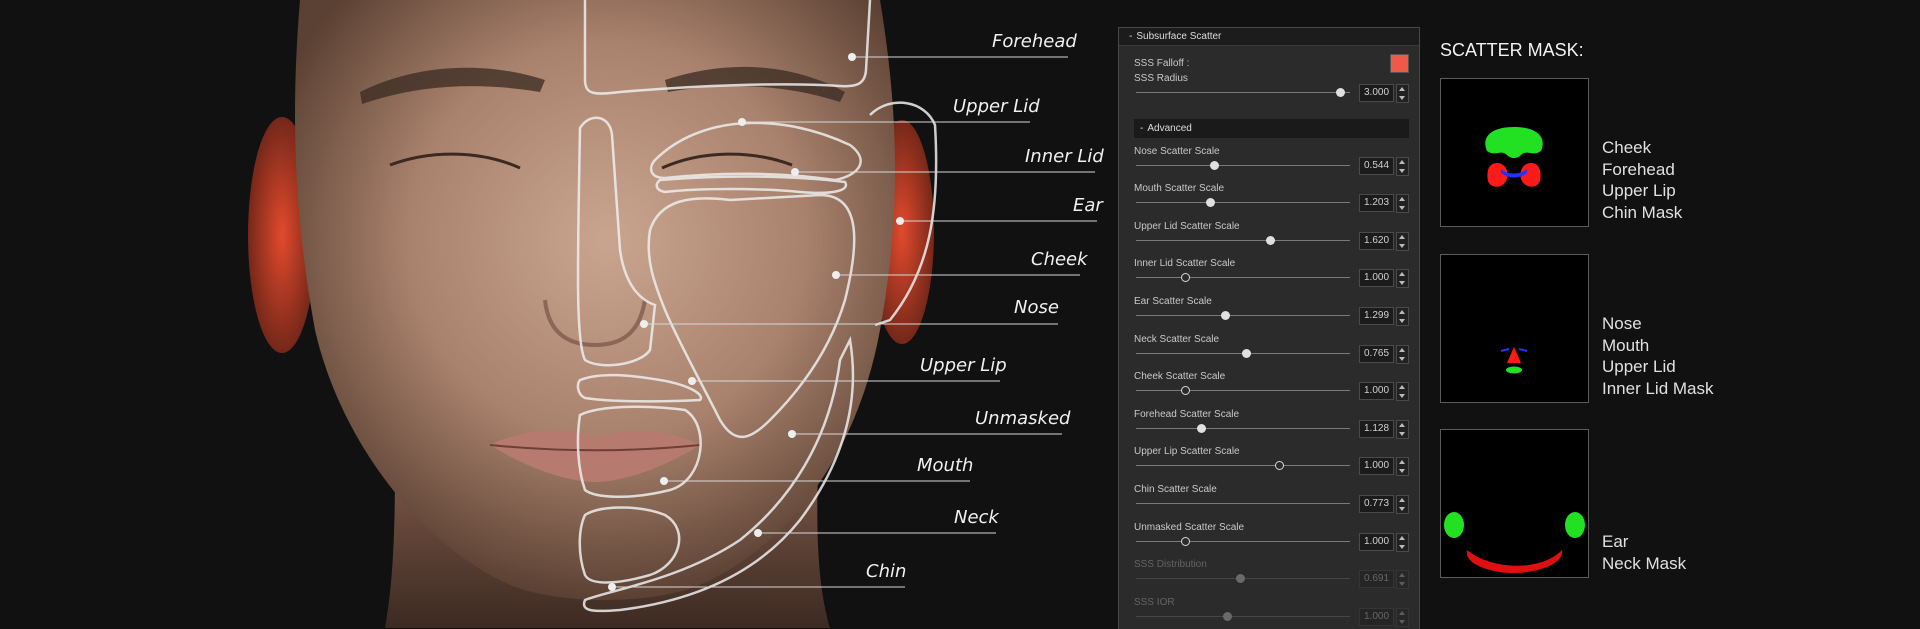 The image size is (1920, 629). I want to click on panel-header: - Subsurface Scatter, so click(1269, 37).